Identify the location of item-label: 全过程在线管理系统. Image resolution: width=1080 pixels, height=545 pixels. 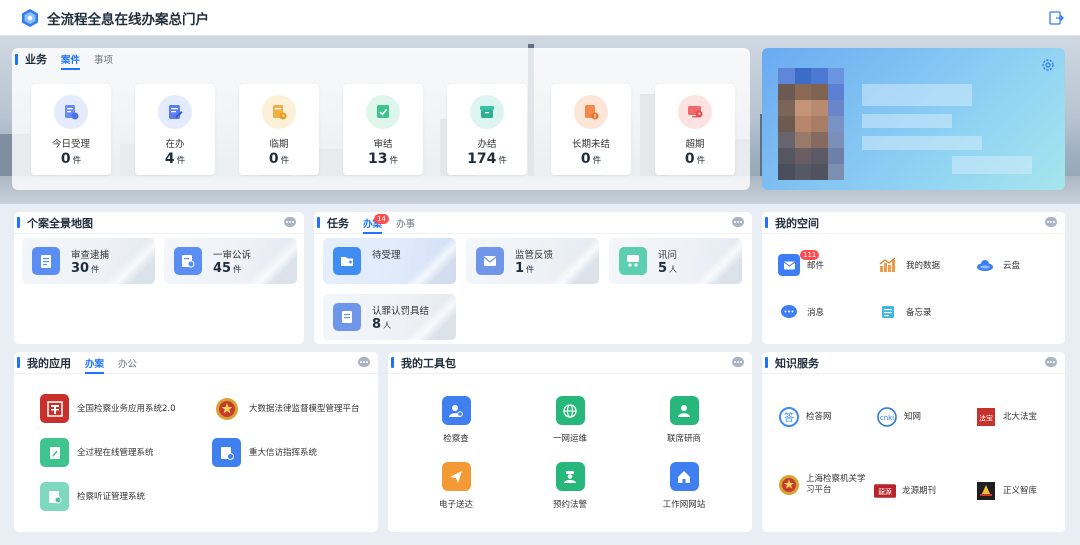
(115, 452).